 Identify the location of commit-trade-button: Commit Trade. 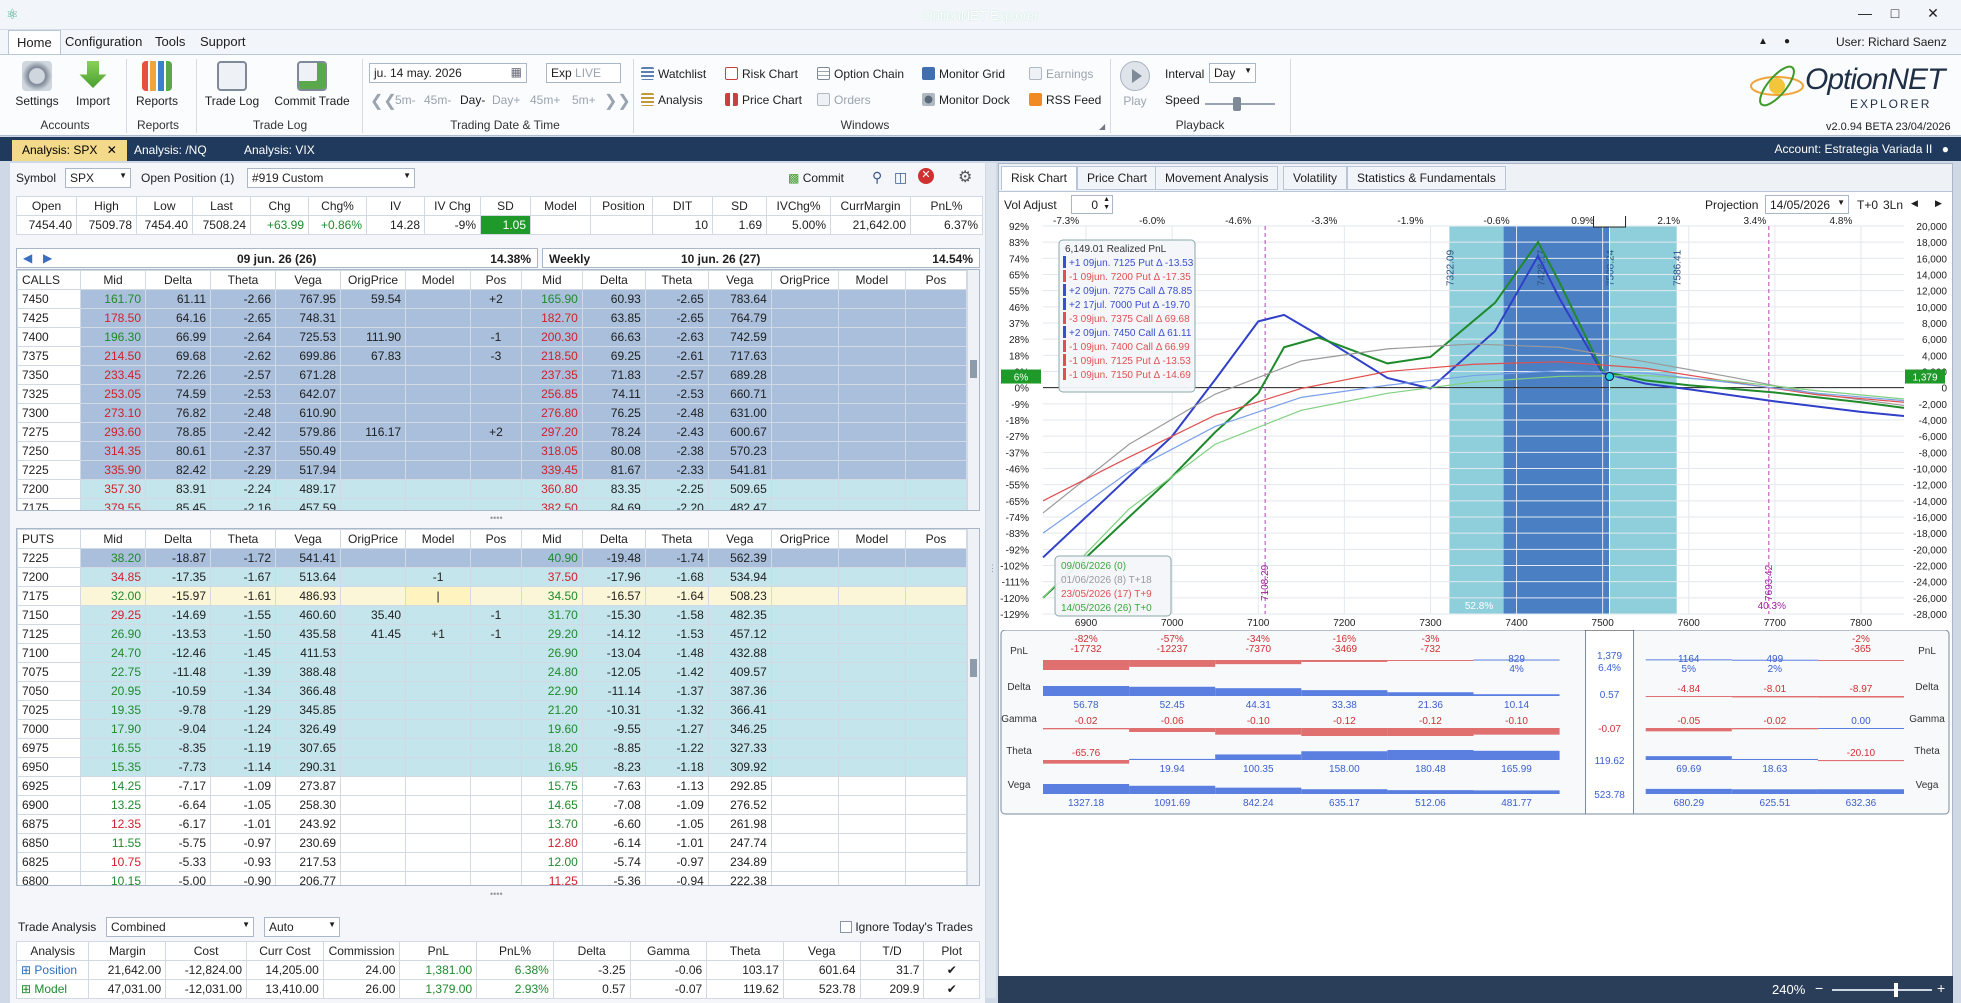
(312, 84).